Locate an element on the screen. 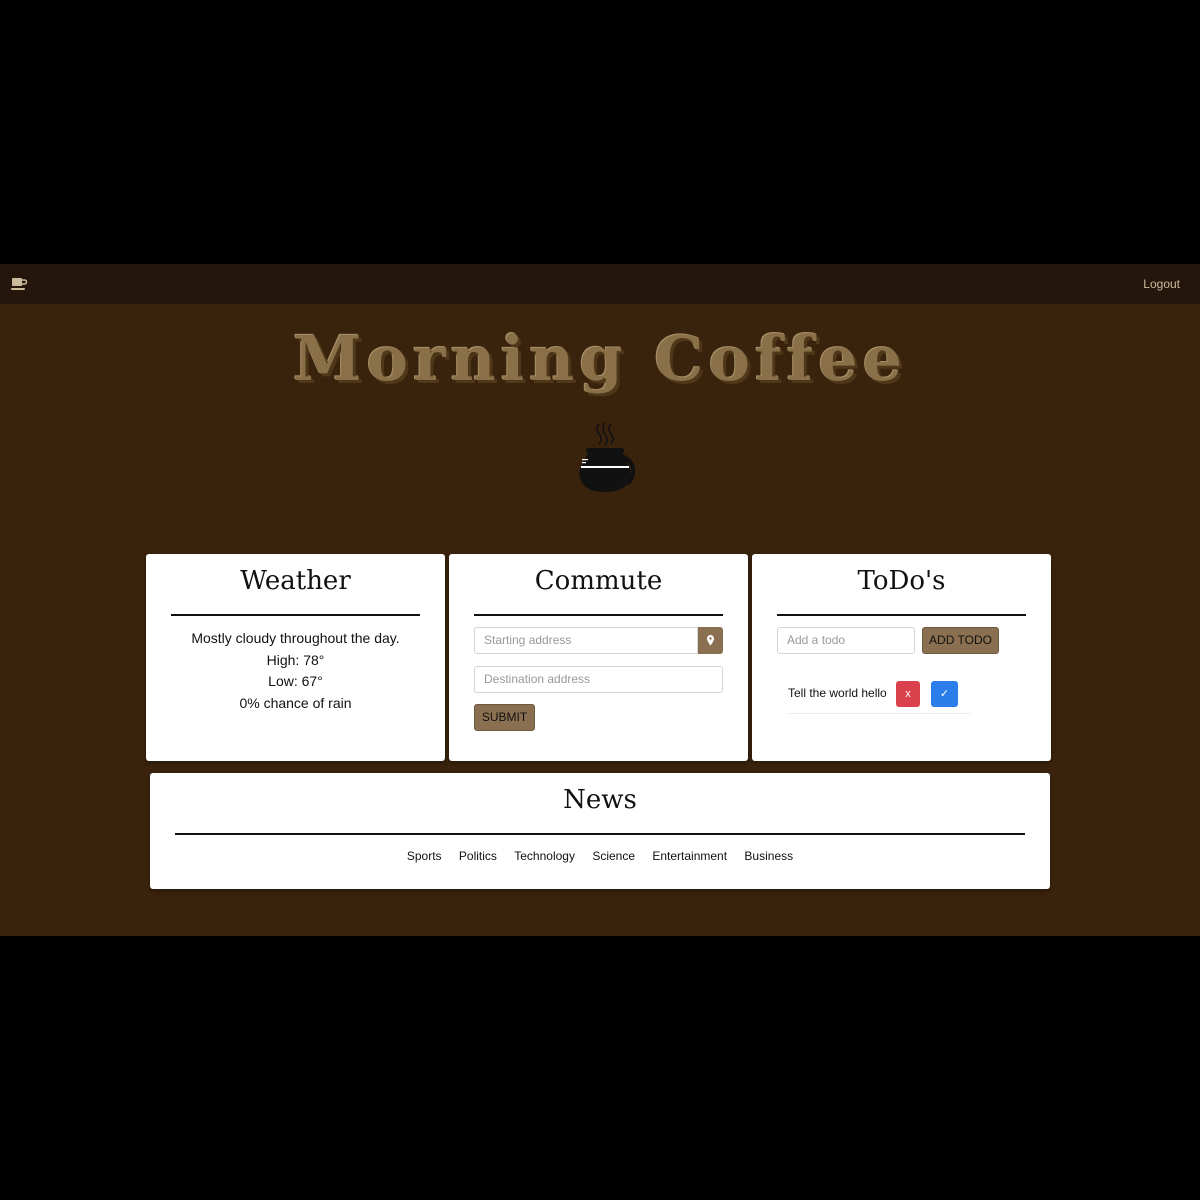  todo-item: Tell the world hello x ✓ is located at coordinates (879, 697).